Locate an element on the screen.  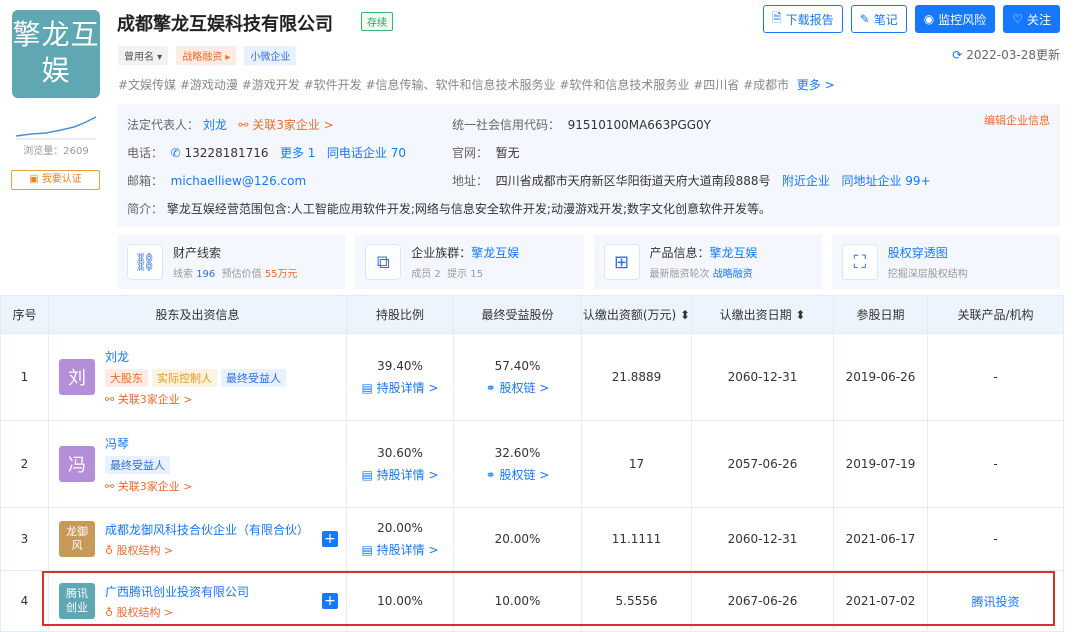
shareholder-tag: 大股东 is located at coordinates (126, 377).